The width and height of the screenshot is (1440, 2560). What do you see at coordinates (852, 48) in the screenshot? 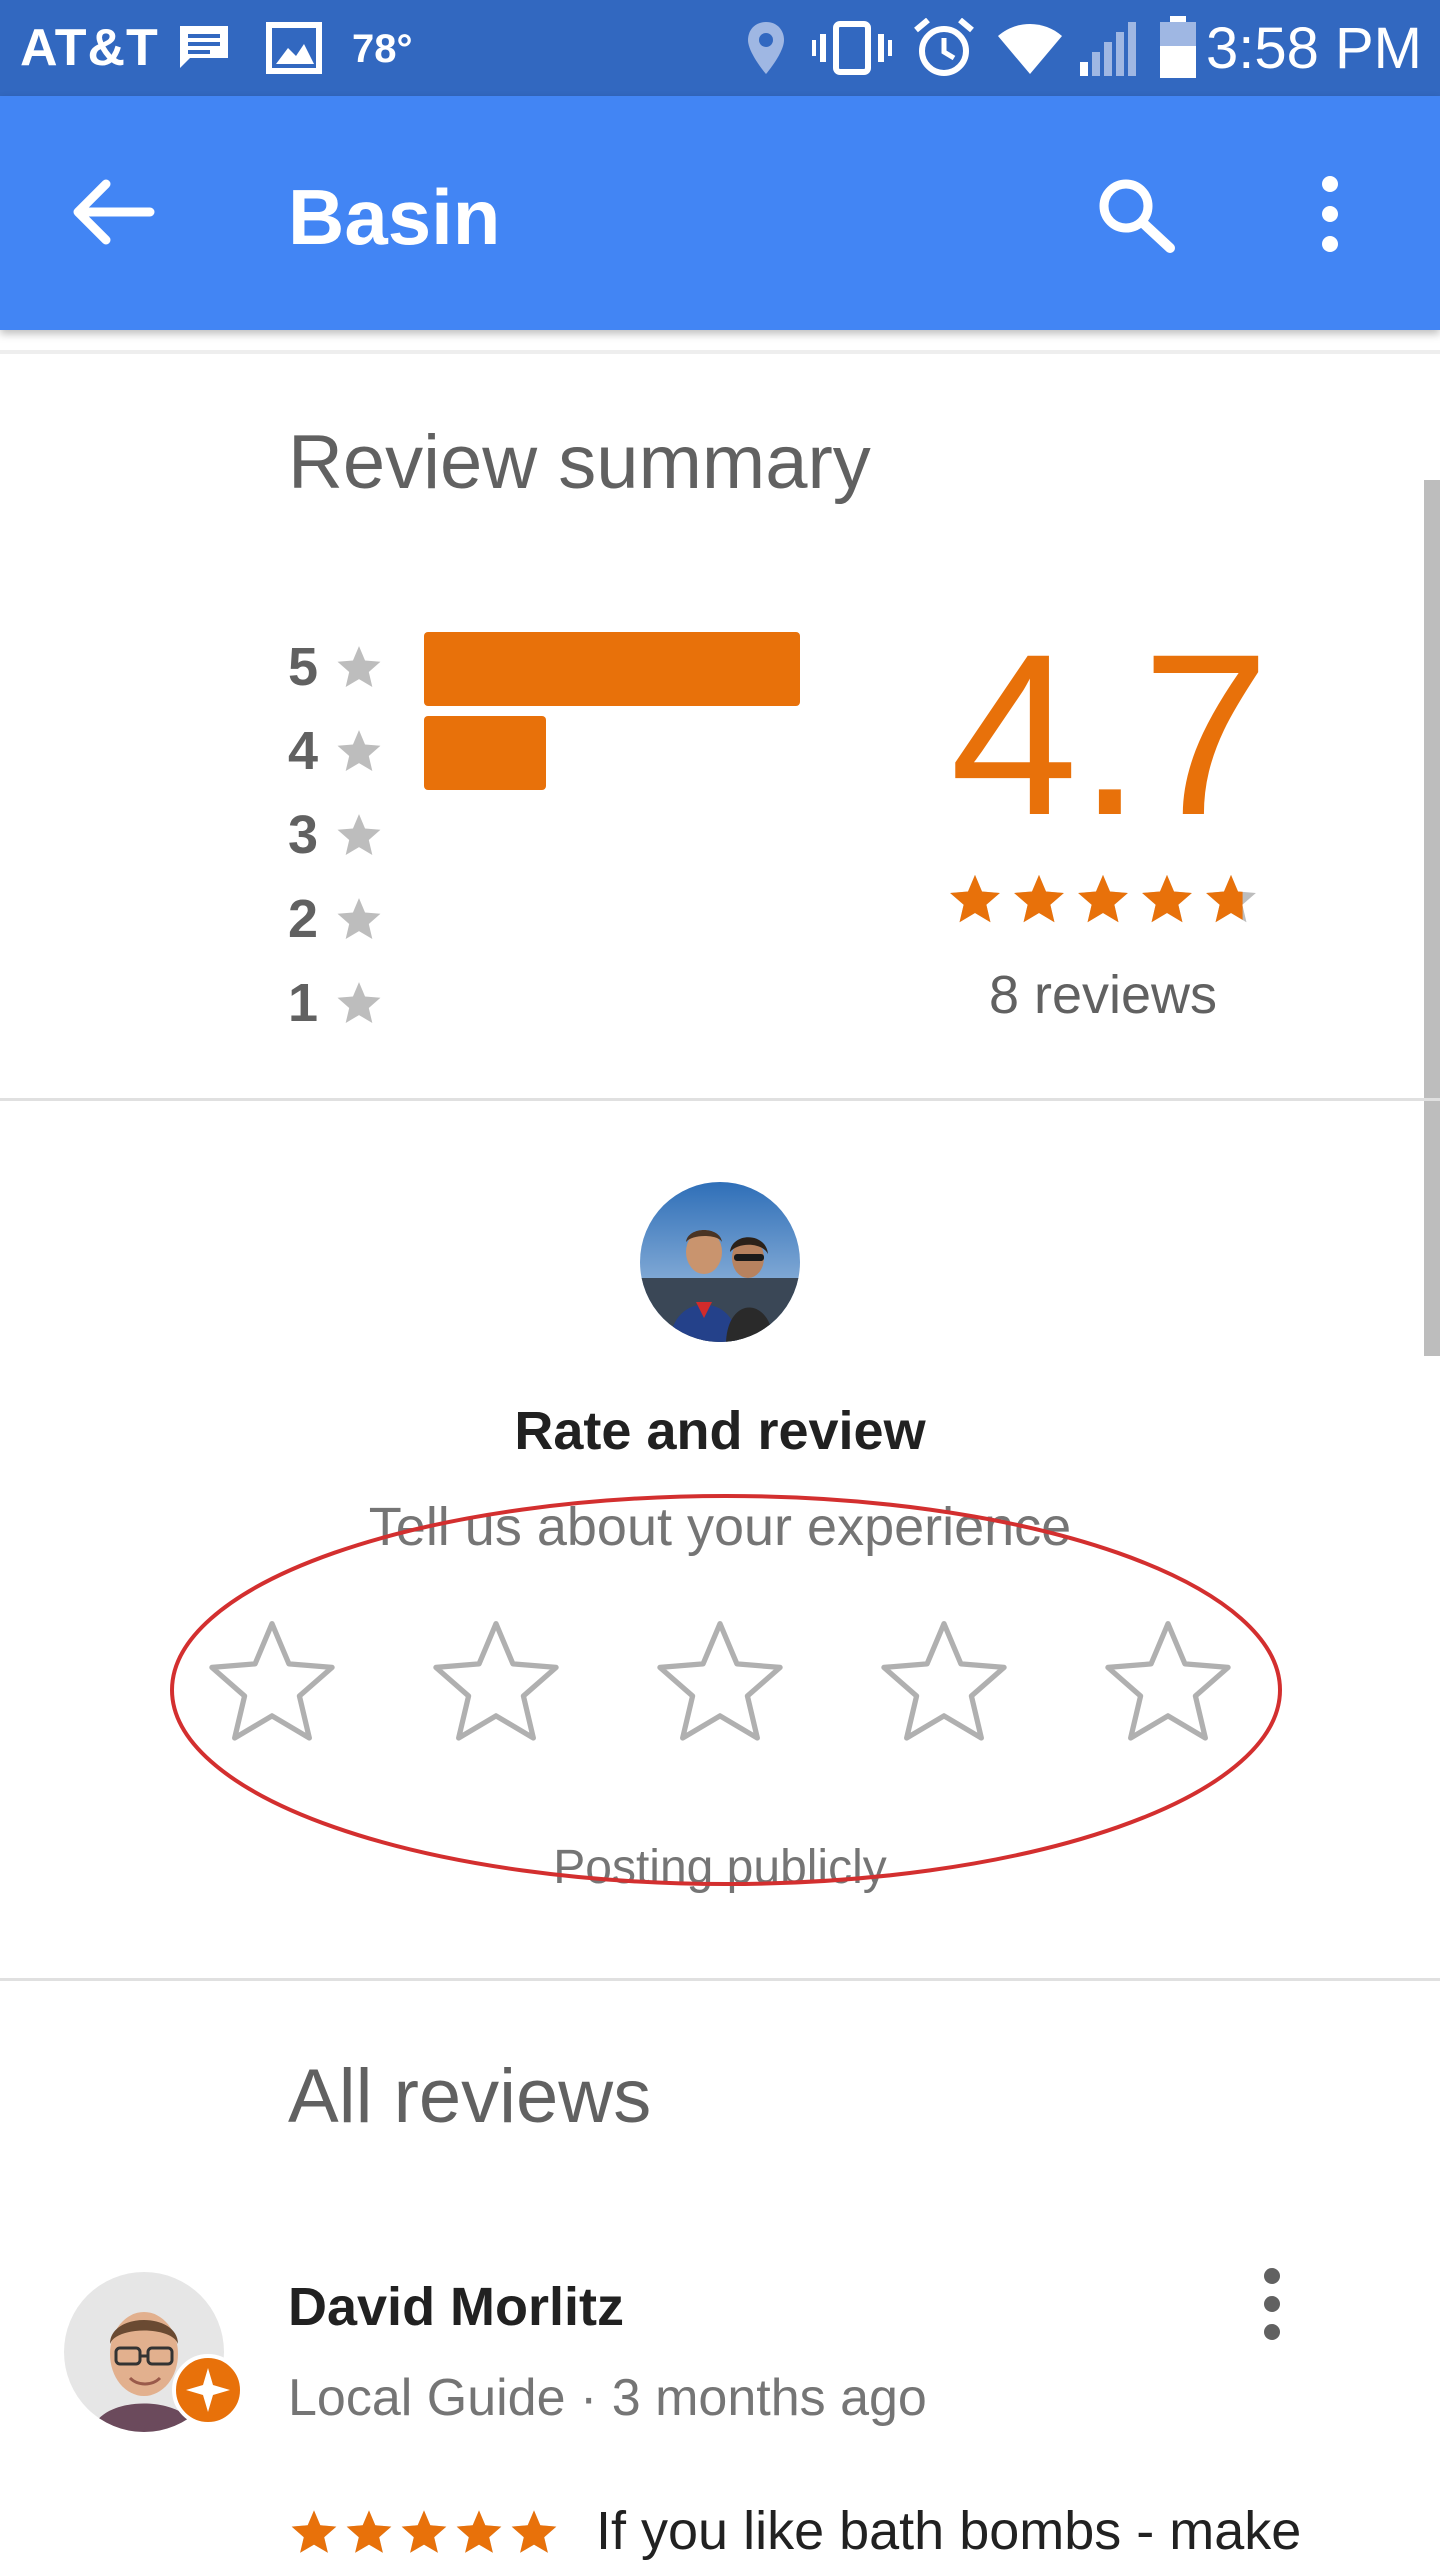
I see `vibrate-icon` at bounding box center [852, 48].